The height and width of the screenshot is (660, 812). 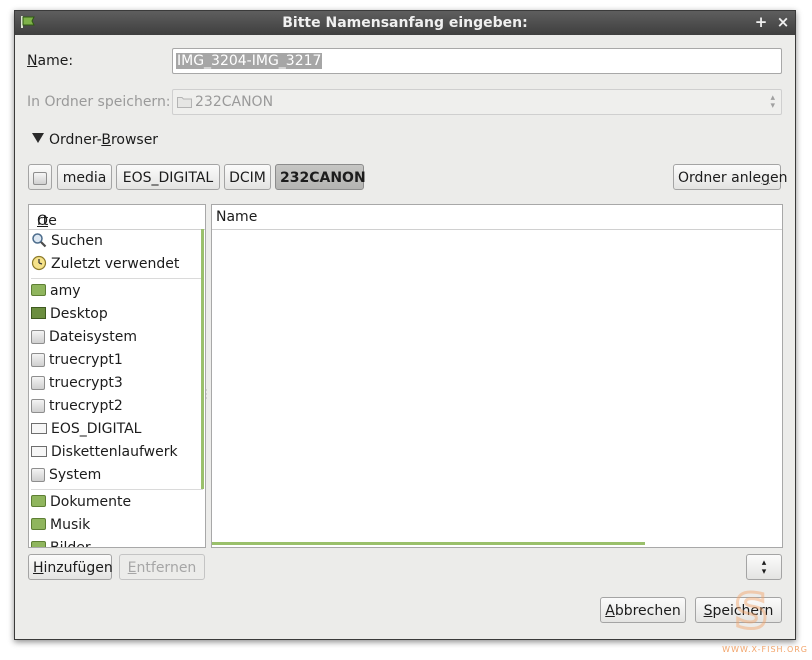 What do you see at coordinates (75, 140) in the screenshot?
I see `folder-browser-label-prefix: Ordner-` at bounding box center [75, 140].